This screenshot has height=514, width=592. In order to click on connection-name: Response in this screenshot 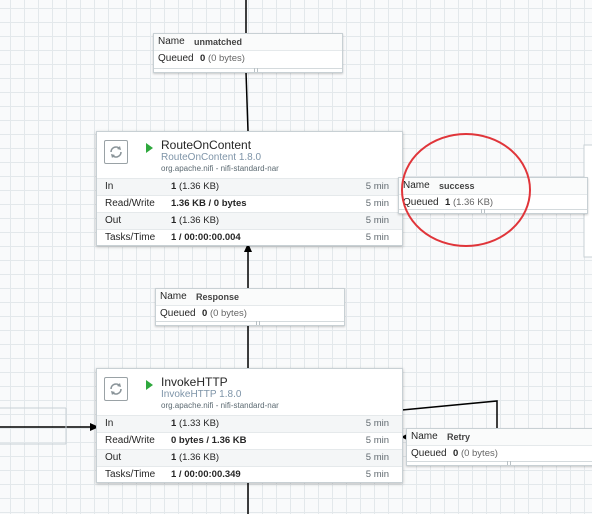, I will do `click(218, 297)`.